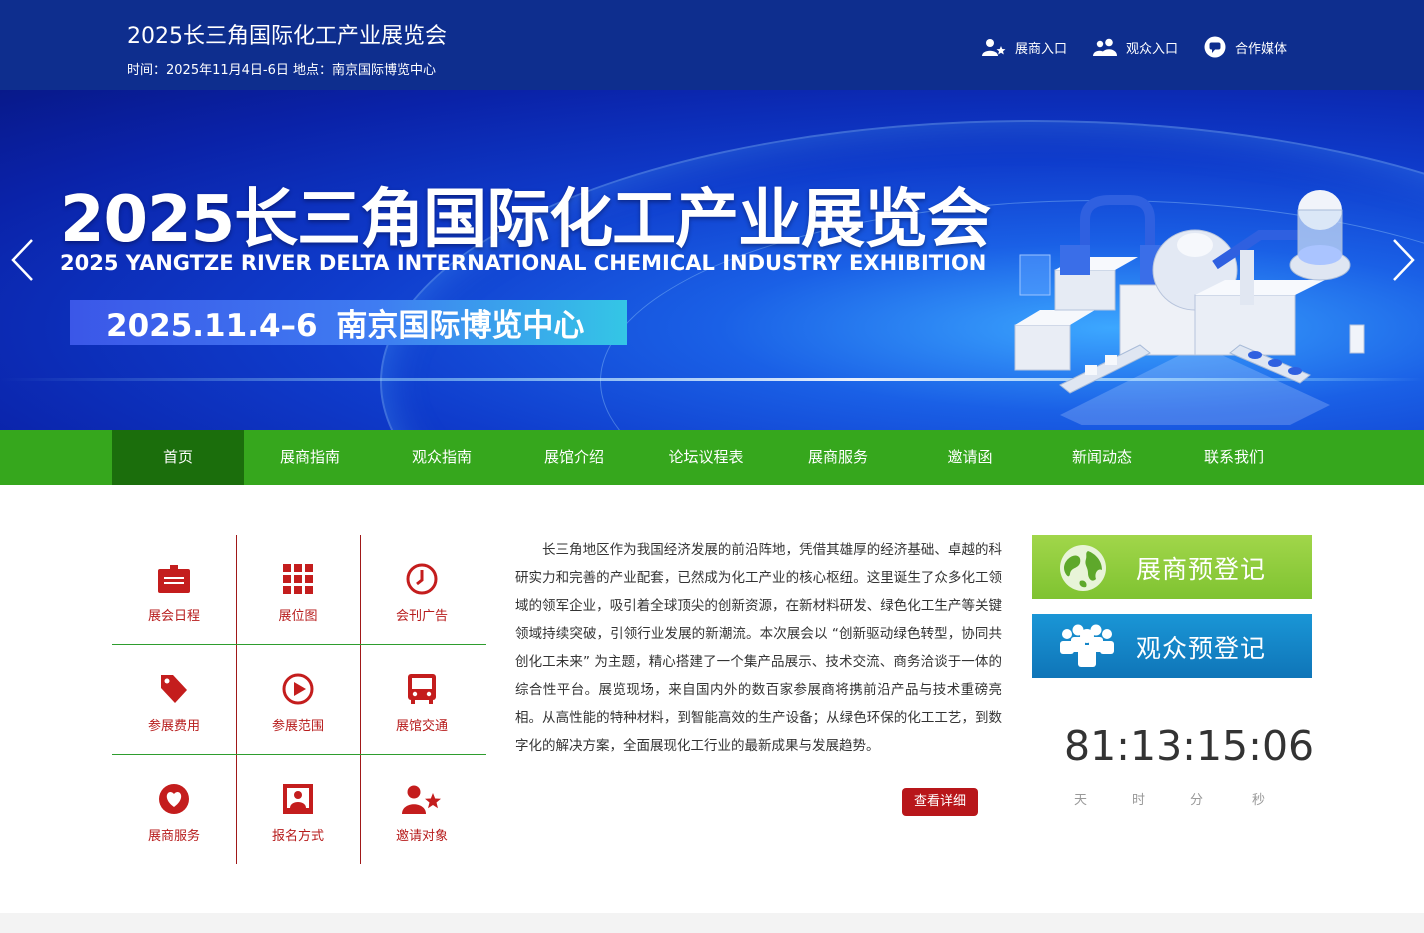 This screenshot has height=933, width=1424. I want to click on view-details-button: 查看详细, so click(940, 802).